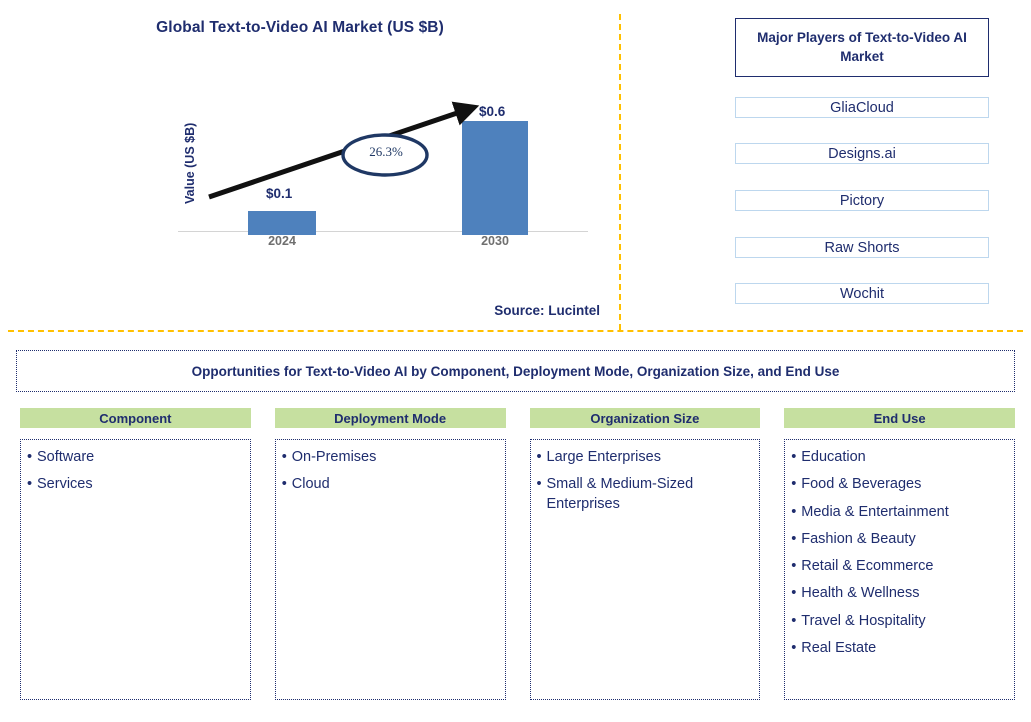  I want to click on horizontal-divider, so click(515, 331).